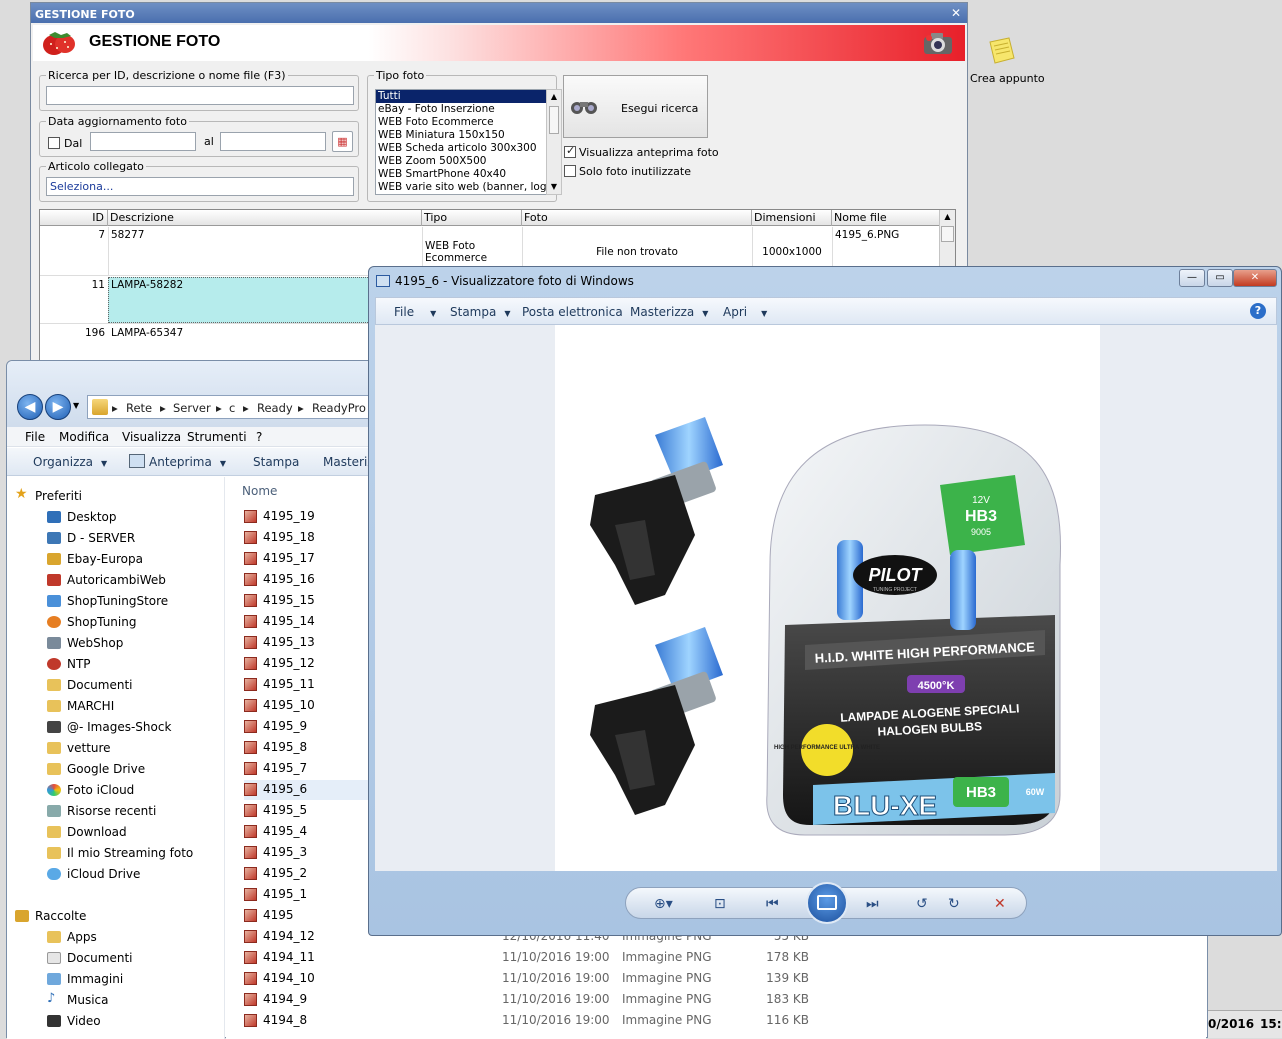 The height and width of the screenshot is (1039, 1282). I want to click on sidebar-item-autoricambiweb: AutoricambiWeb, so click(106, 580).